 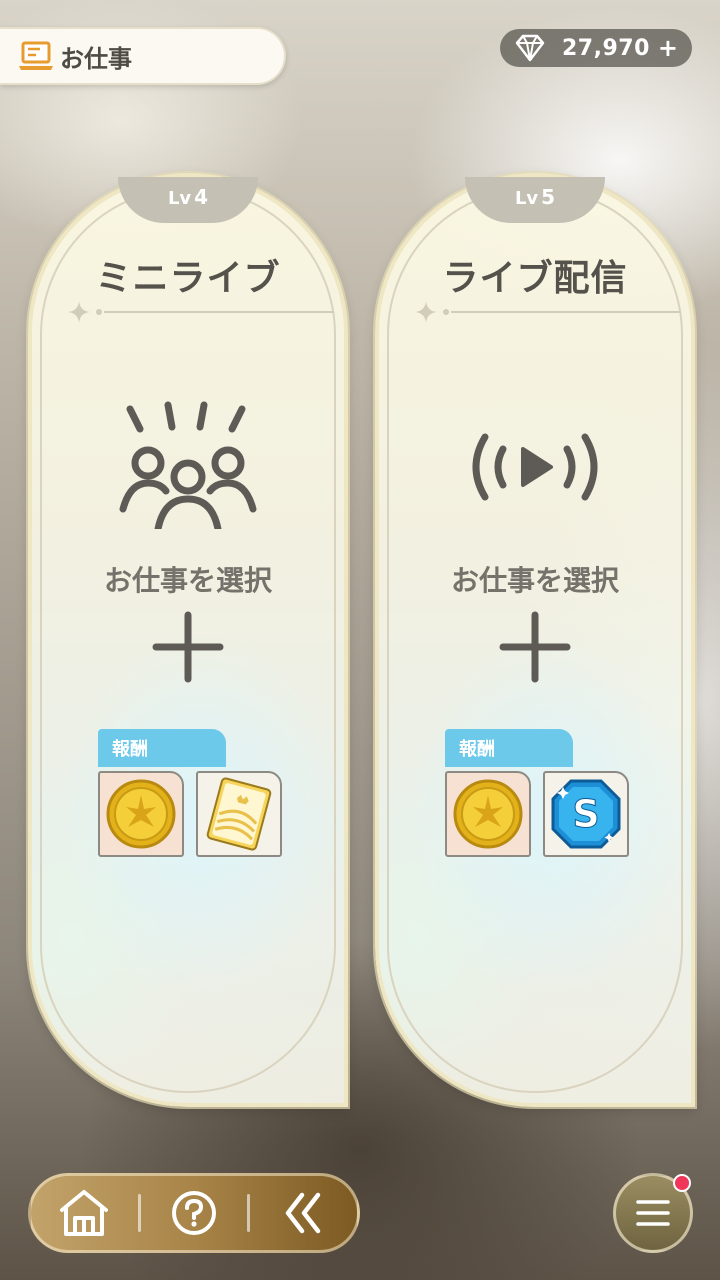 I want to click on help-button, so click(x=194, y=1213).